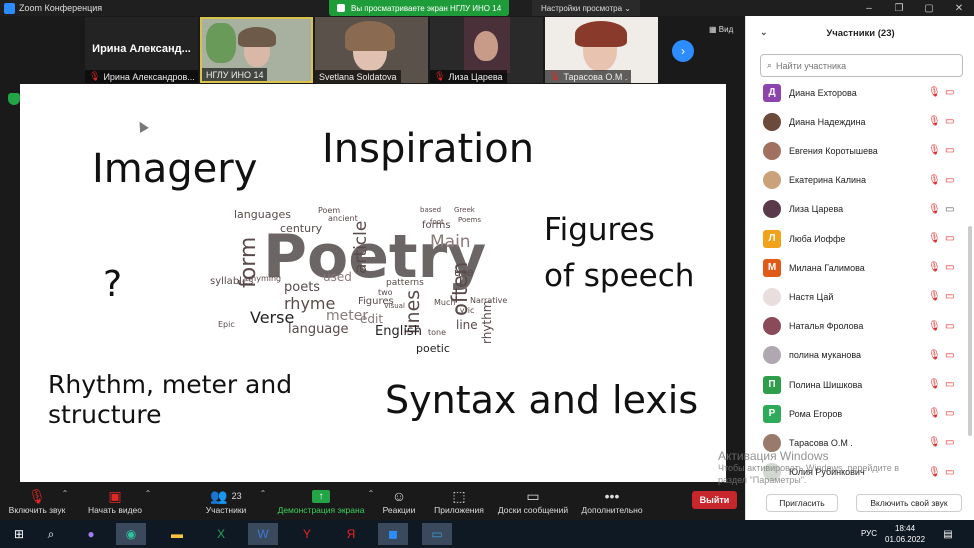 The width and height of the screenshot is (974, 548). Describe the element at coordinates (371, 493) in the screenshot. I see `share-options-chevron-icon: ⌃` at that location.